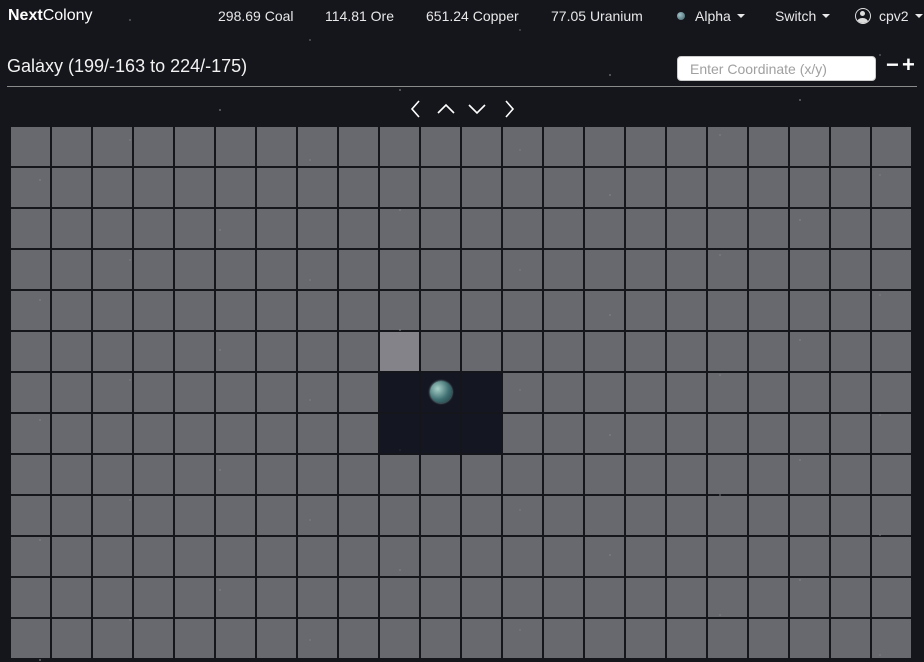  Describe the element at coordinates (446, 109) in the screenshot. I see `chevron-up-icon` at that location.